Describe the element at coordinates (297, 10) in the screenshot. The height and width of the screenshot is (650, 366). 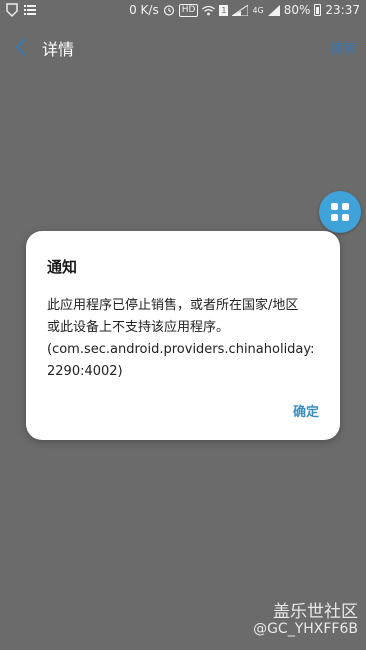
I see `battery-percent: 80%` at that location.